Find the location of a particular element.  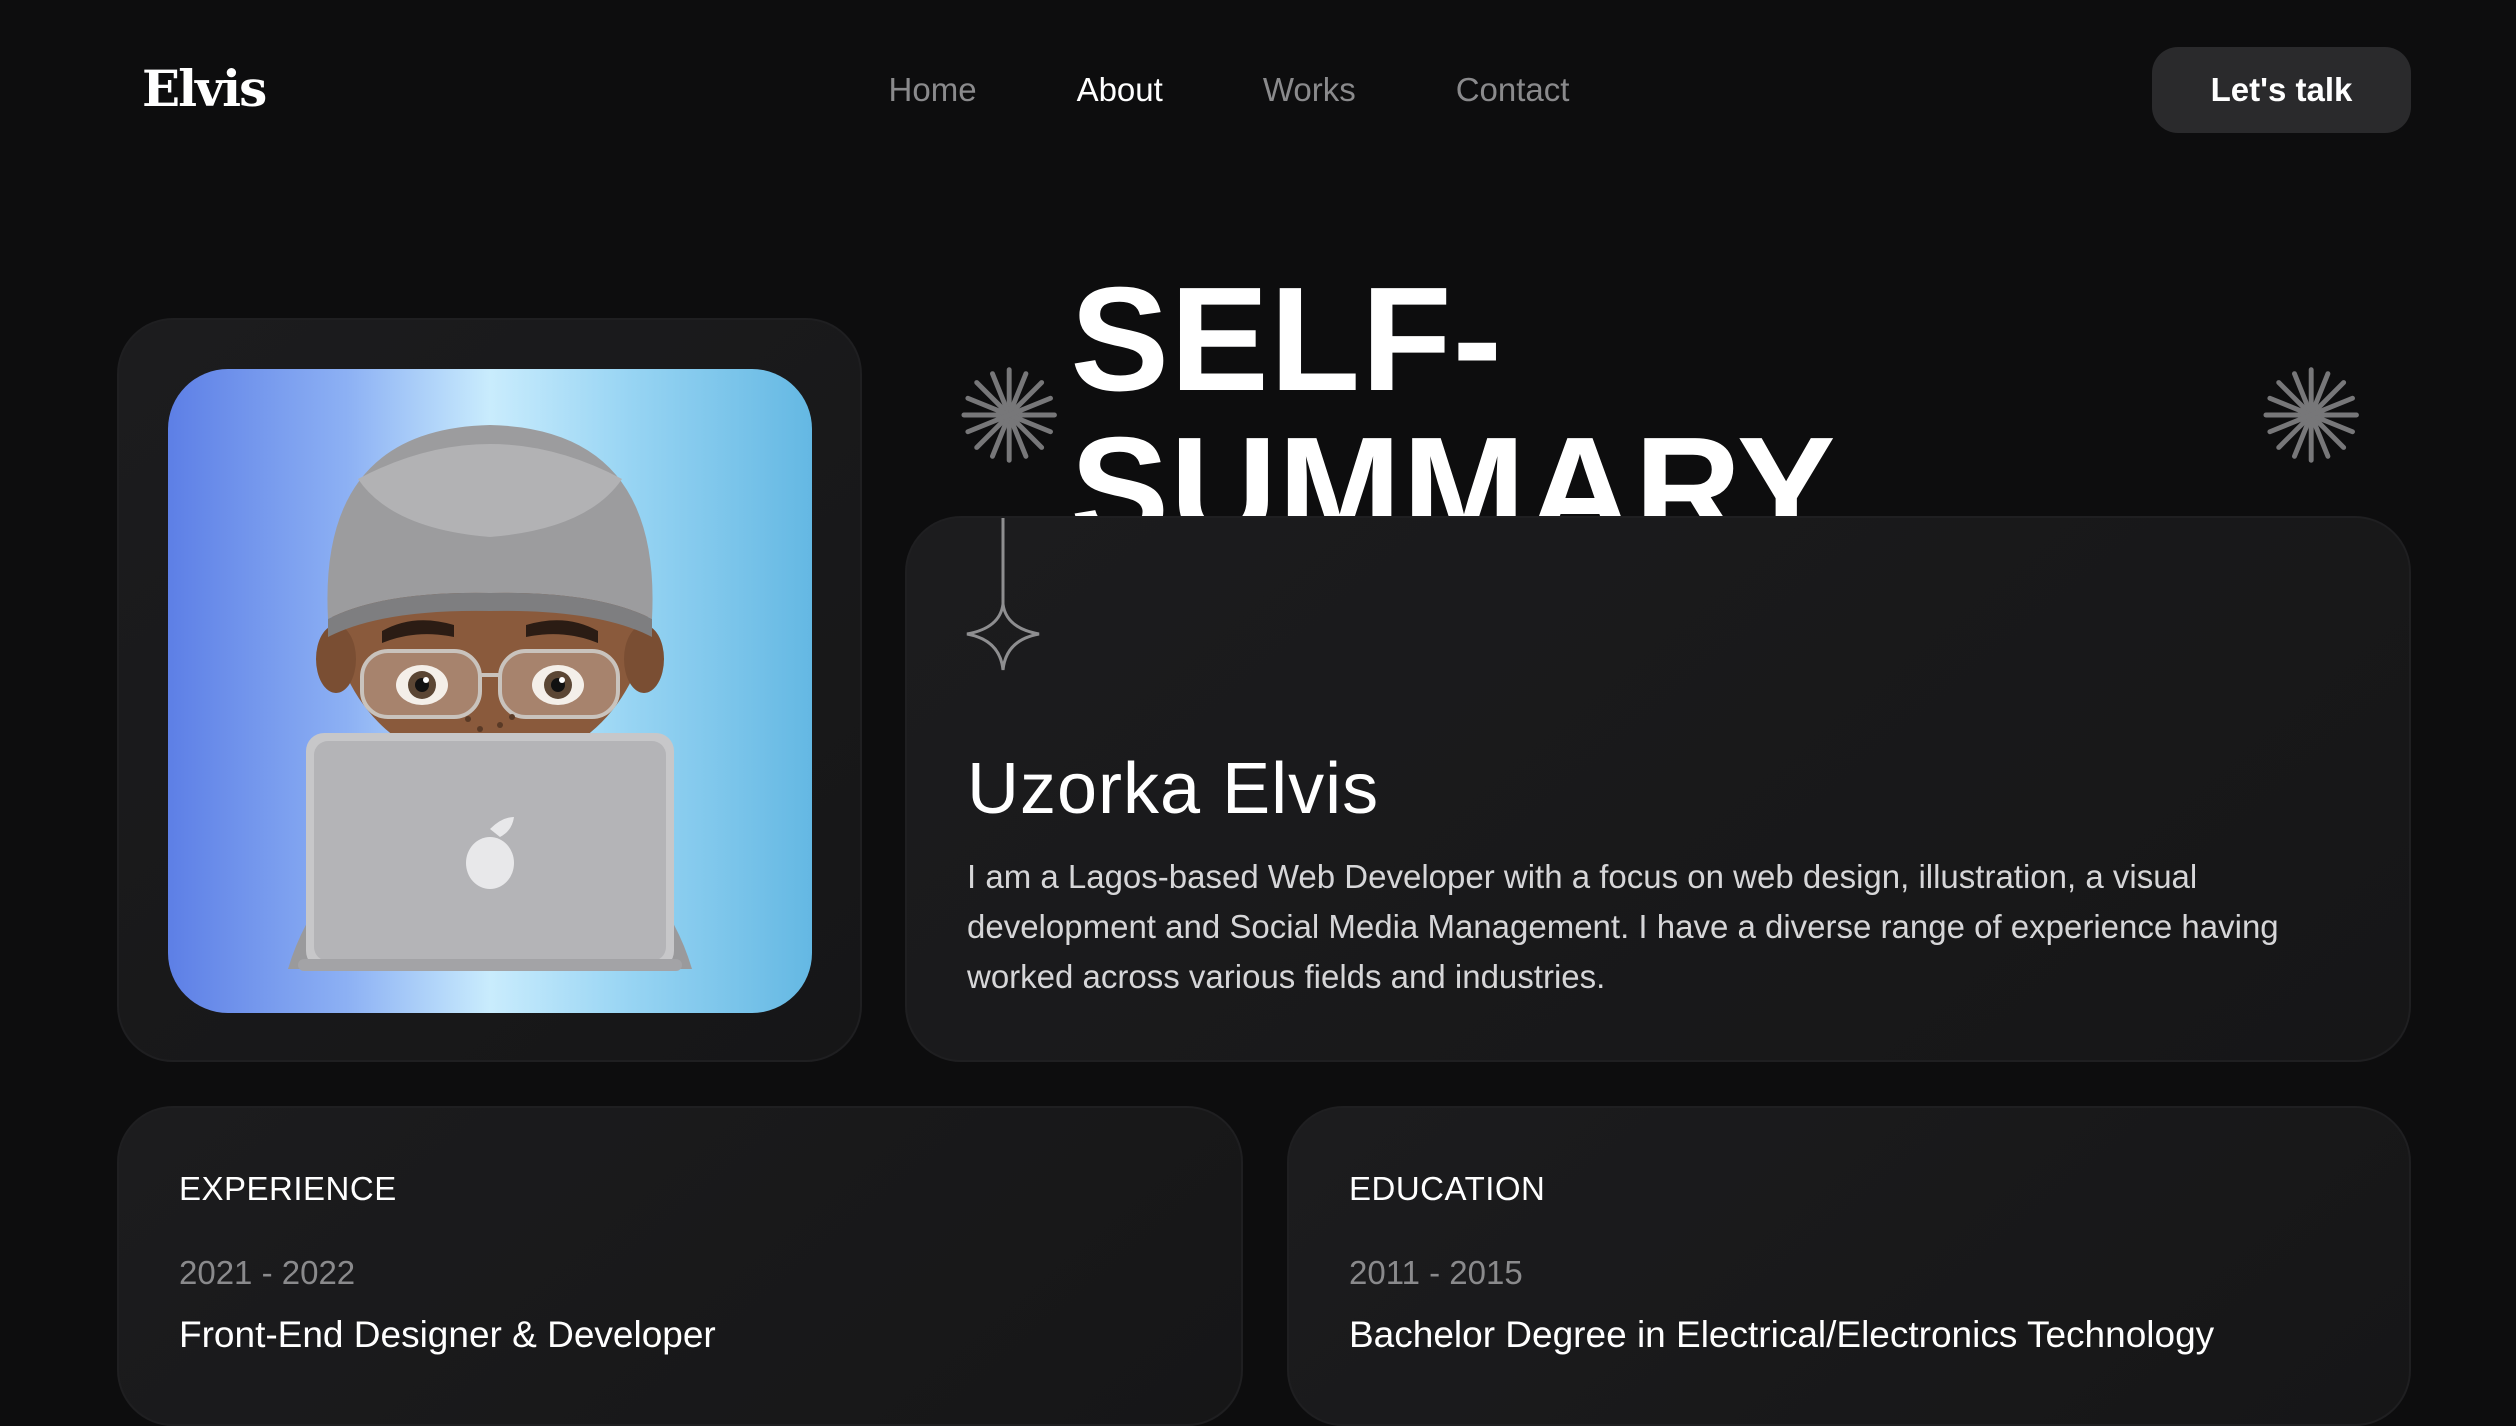

experience-heading: EXPERIENCE is located at coordinates (288, 1188).